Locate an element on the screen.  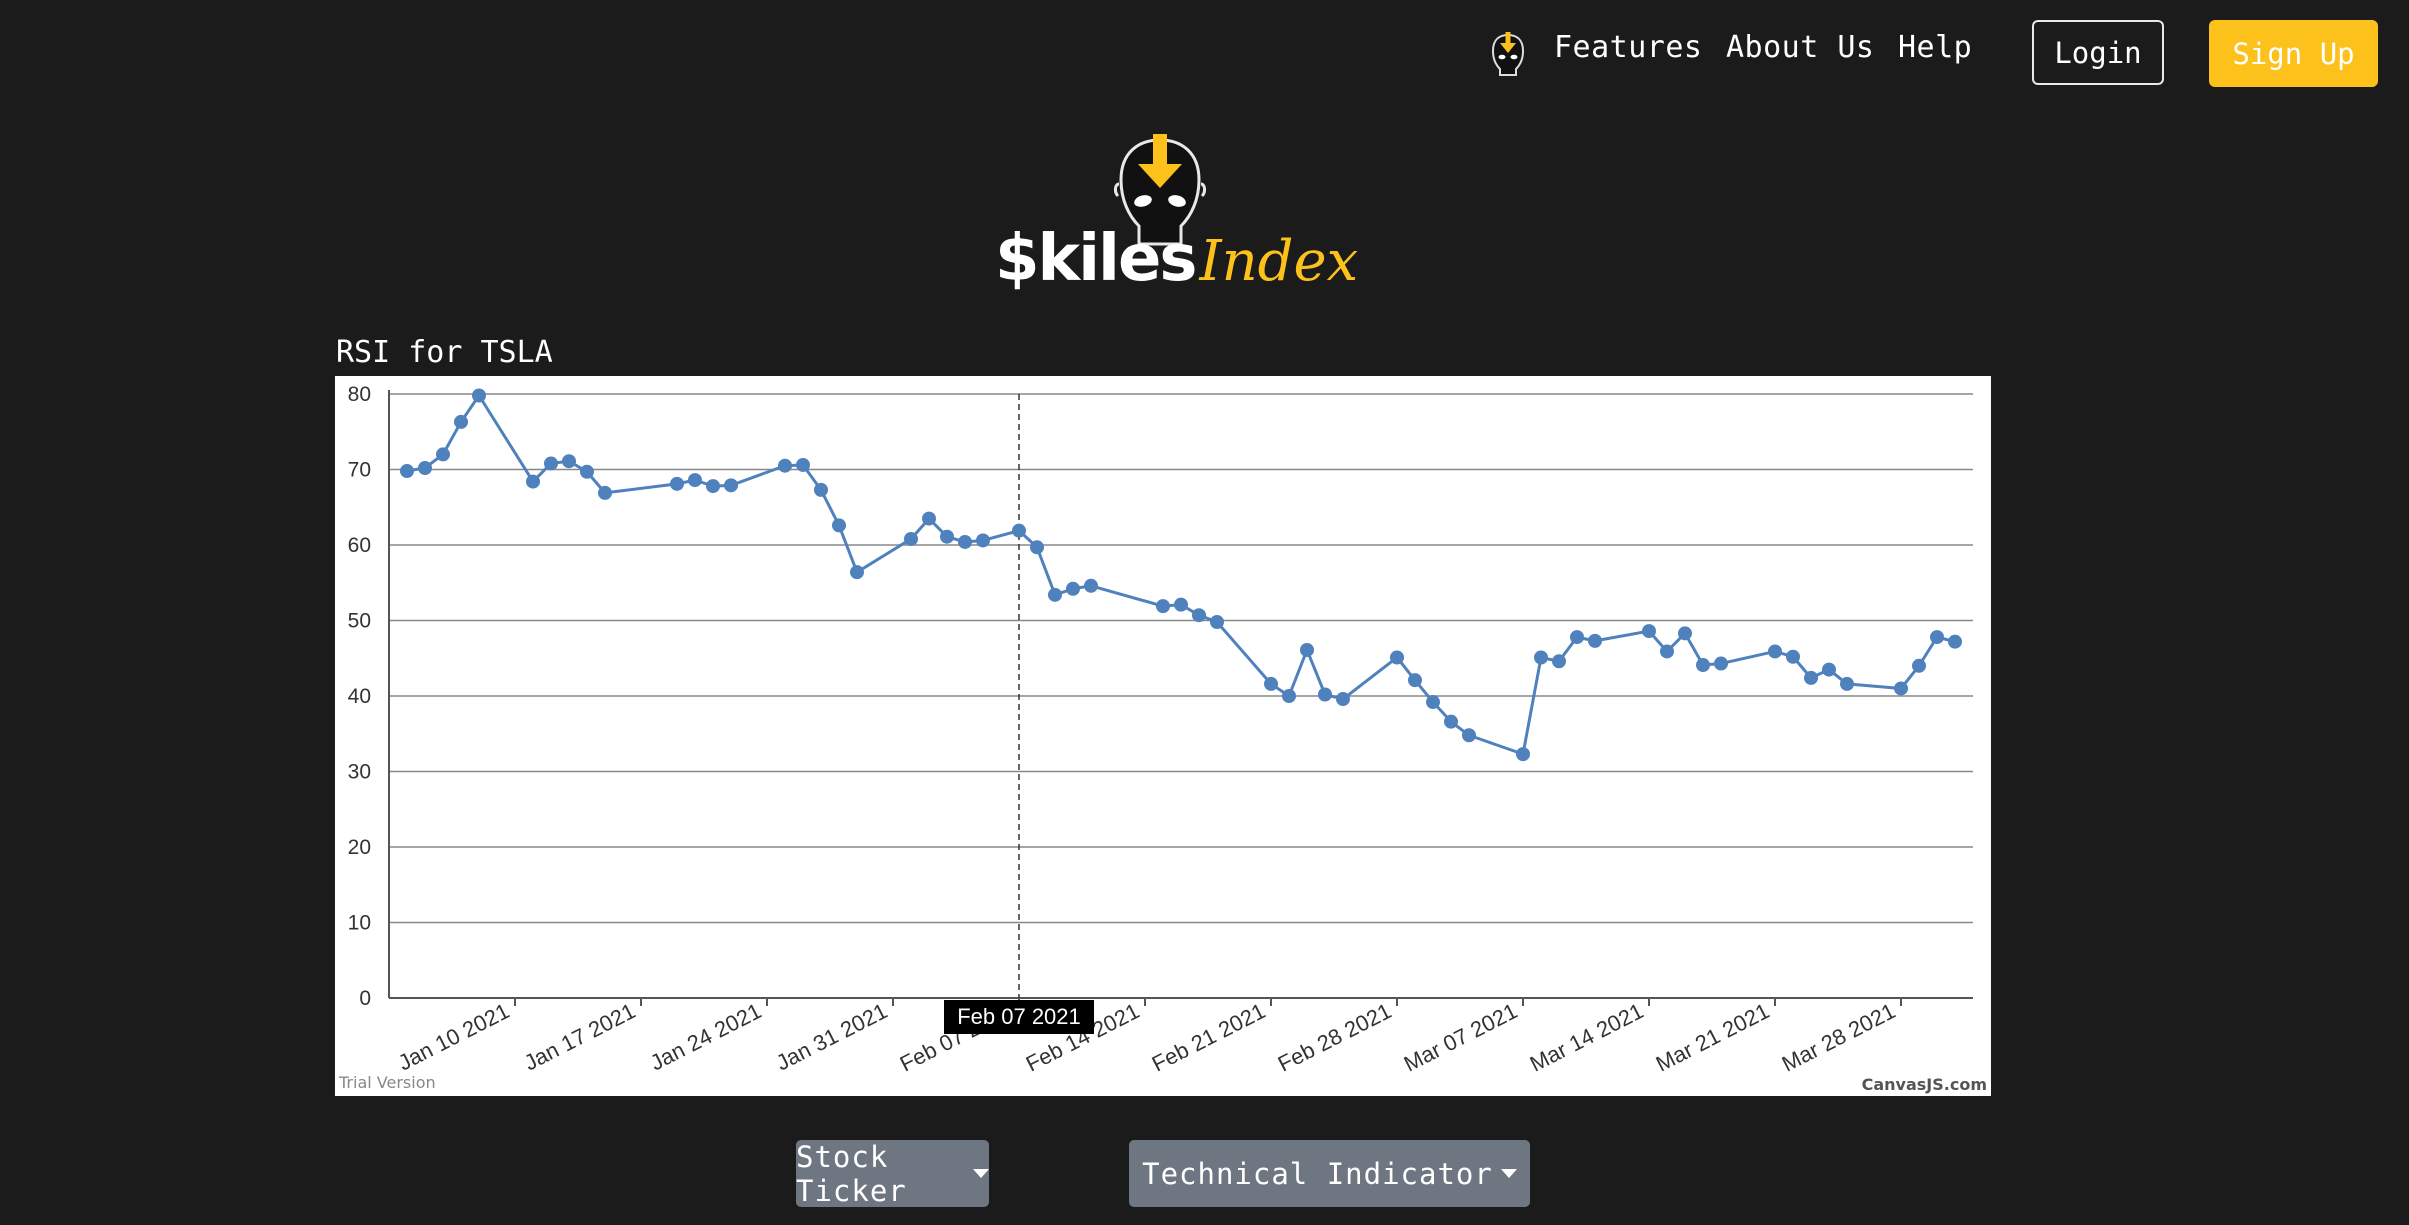
y-tick-label: 10 is located at coordinates (359, 923).